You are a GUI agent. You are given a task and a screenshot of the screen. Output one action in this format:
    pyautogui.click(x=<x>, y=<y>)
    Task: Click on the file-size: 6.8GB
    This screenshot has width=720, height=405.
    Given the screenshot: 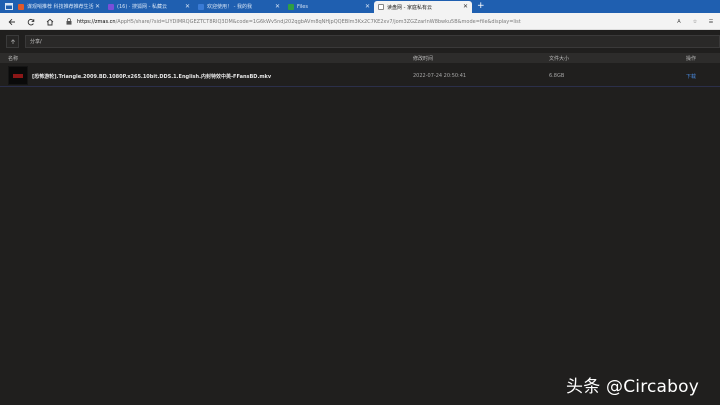 What is the action you would take?
    pyautogui.click(x=557, y=76)
    